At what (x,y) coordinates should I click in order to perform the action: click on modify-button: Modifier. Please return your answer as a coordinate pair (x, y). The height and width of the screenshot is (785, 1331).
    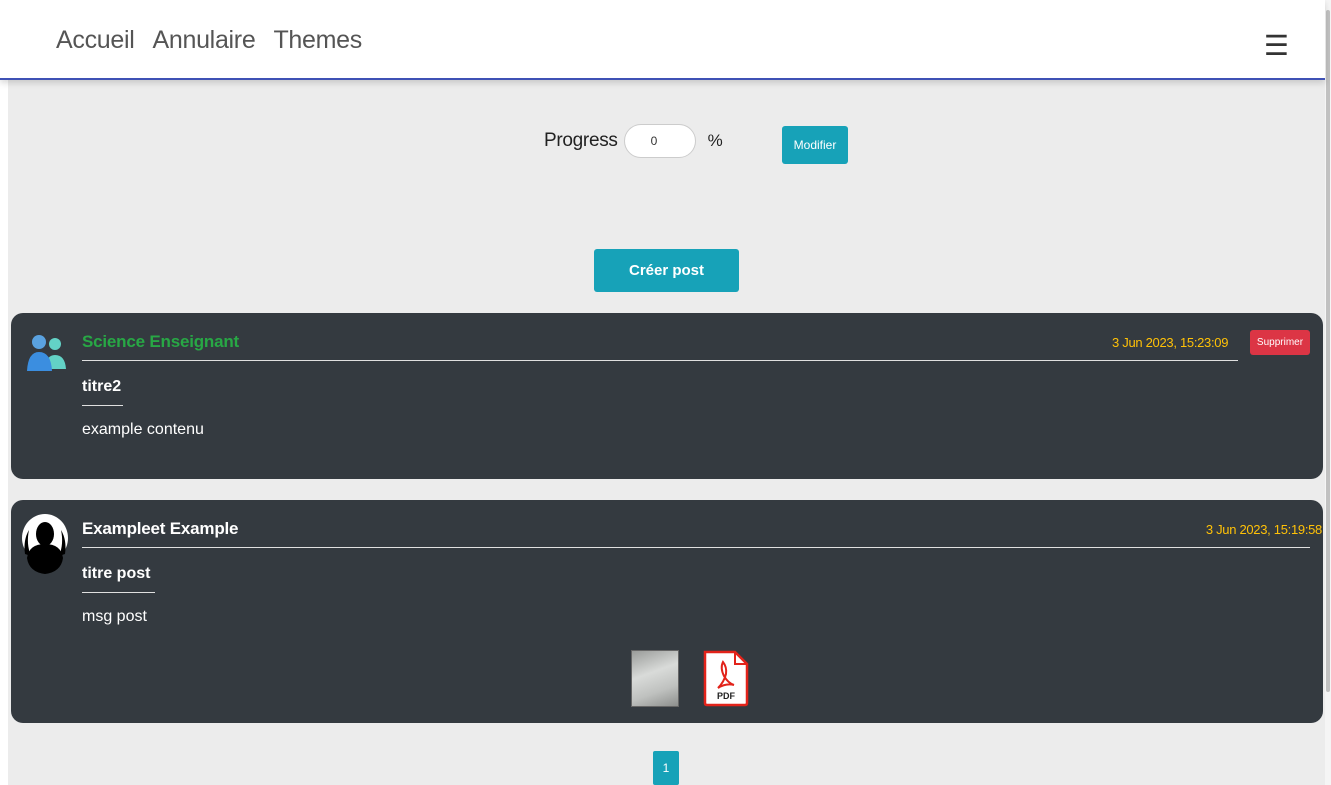
    Looking at the image, I should click on (815, 145).